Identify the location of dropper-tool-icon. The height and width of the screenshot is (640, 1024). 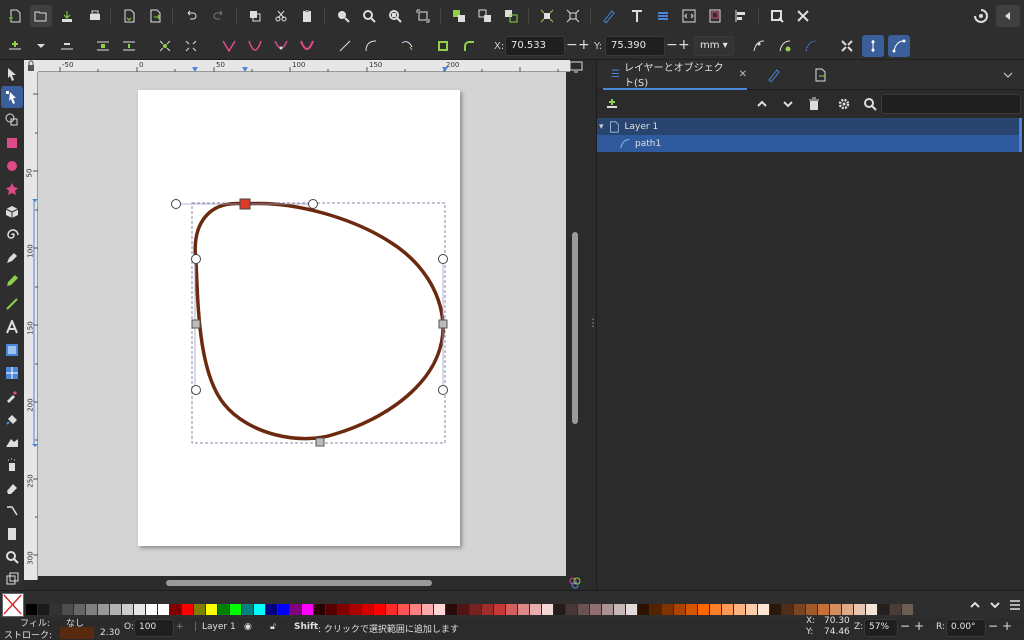
(12, 396).